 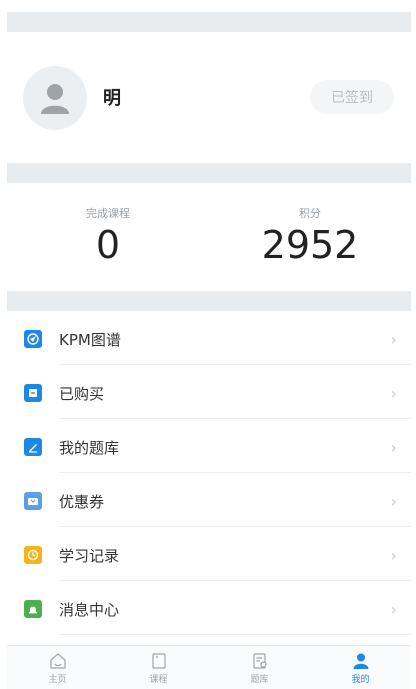 I want to click on menu-item-label: 已购买, so click(x=82, y=394).